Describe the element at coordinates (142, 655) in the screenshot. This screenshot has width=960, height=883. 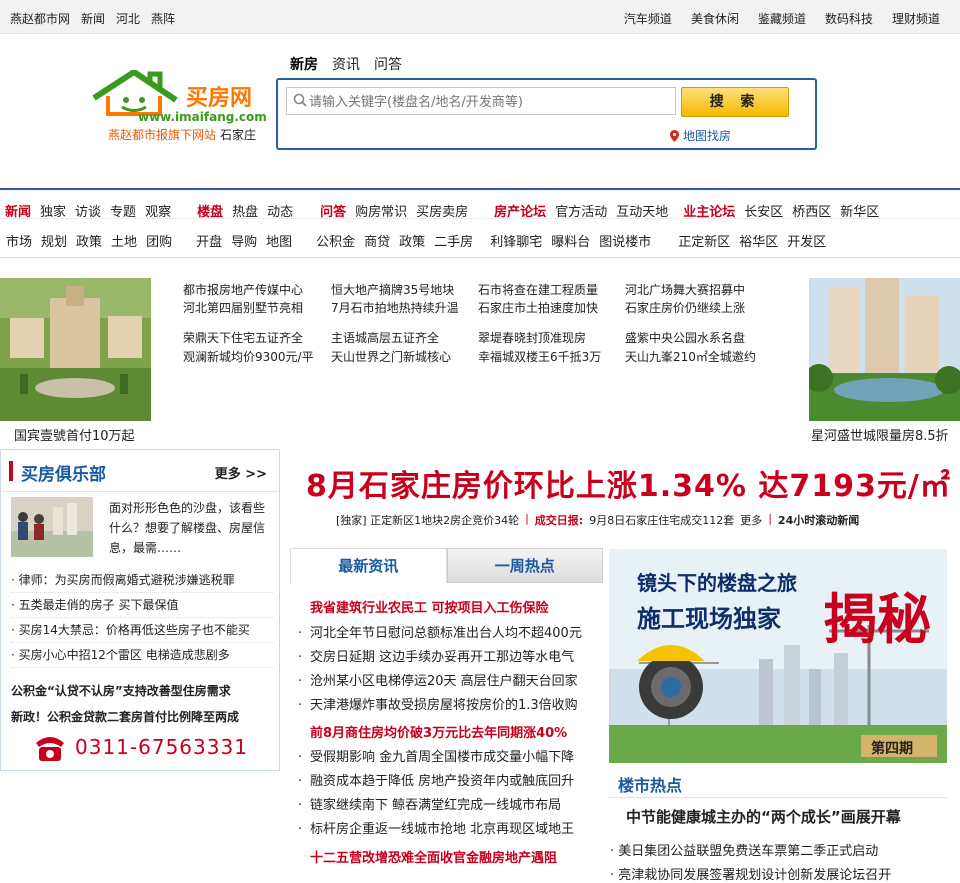
I see `list-item: · 买房小心中招12个雷区 电梯造成悲剧多` at that location.